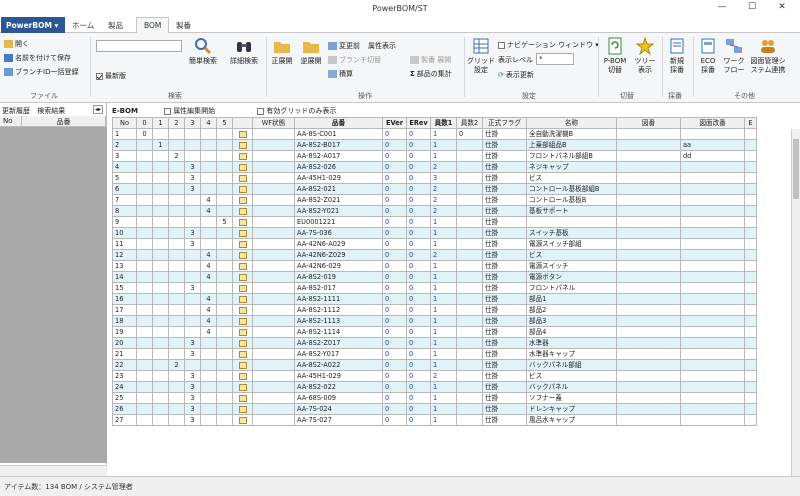  What do you see at coordinates (203, 51) in the screenshot?
I see `simple-search-button: 簡単検索` at bounding box center [203, 51].